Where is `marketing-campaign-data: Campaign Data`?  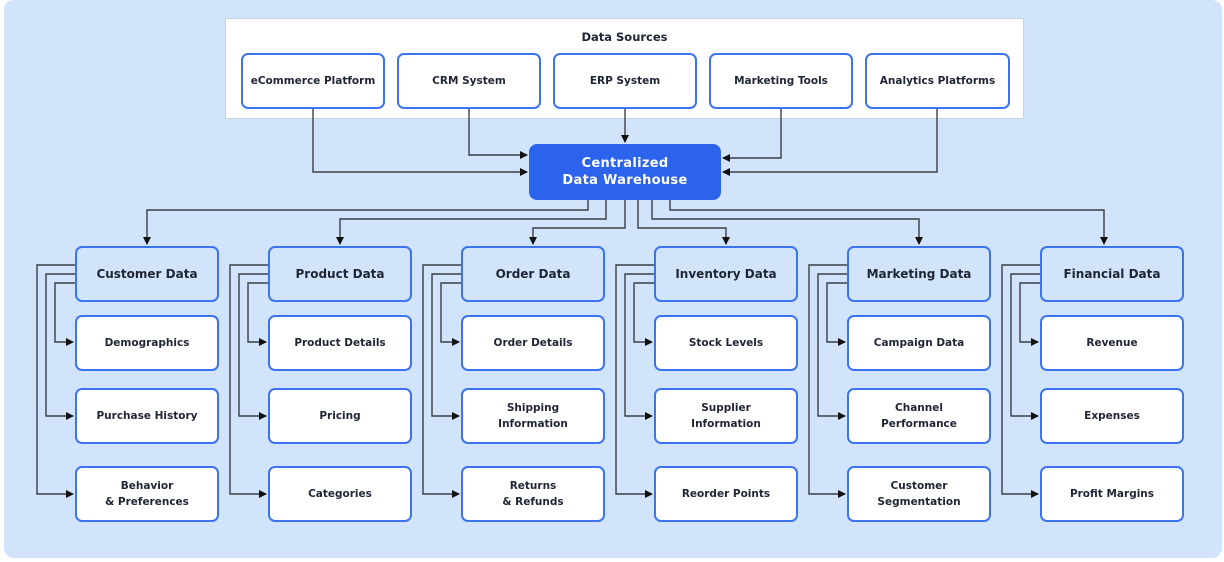
marketing-campaign-data: Campaign Data is located at coordinates (919, 343).